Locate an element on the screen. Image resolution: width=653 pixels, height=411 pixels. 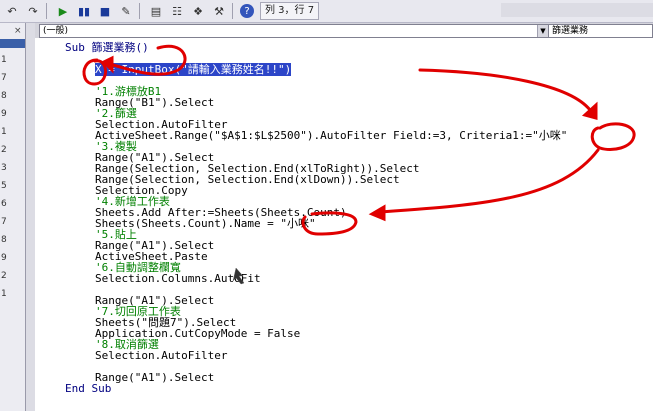
redo-icon: ↷ is located at coordinates (33, 11).